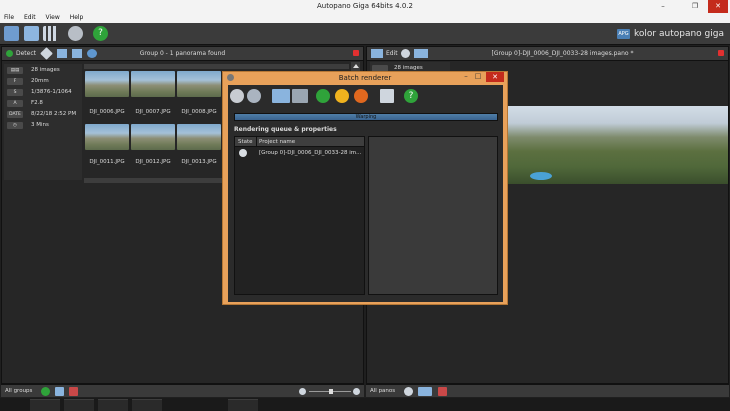 This screenshot has height=411, width=730. I want to click on info-shutter: S 1/3876-1/1064, so click(44, 93).